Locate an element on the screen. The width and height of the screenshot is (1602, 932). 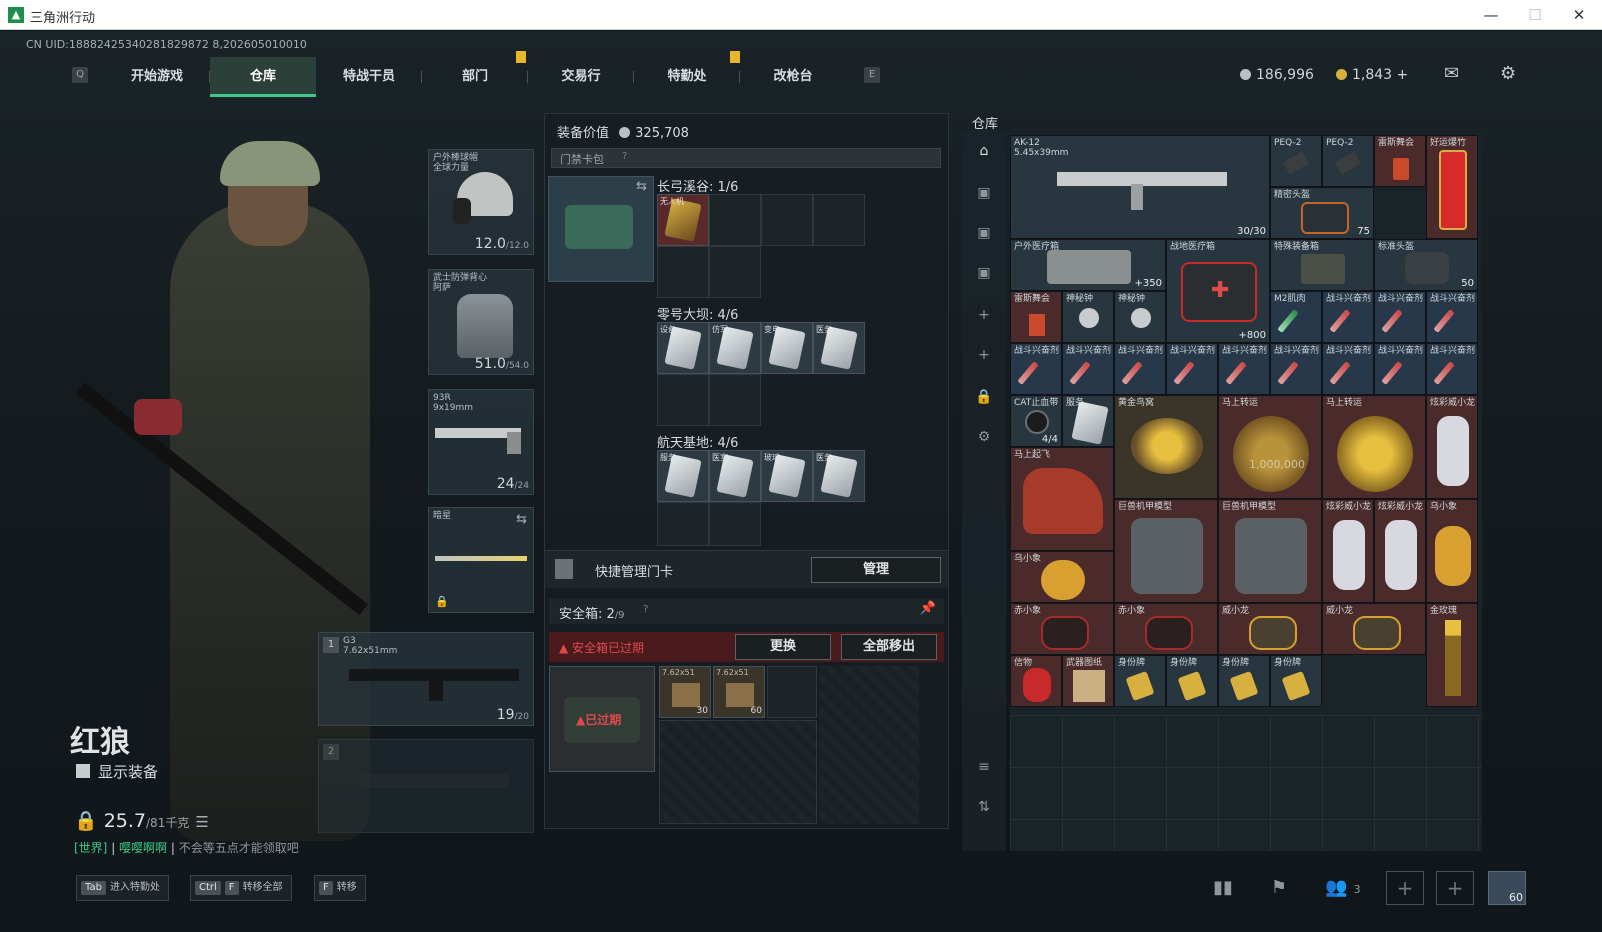
secondary-weapon-slot: 2 is located at coordinates (426, 786).